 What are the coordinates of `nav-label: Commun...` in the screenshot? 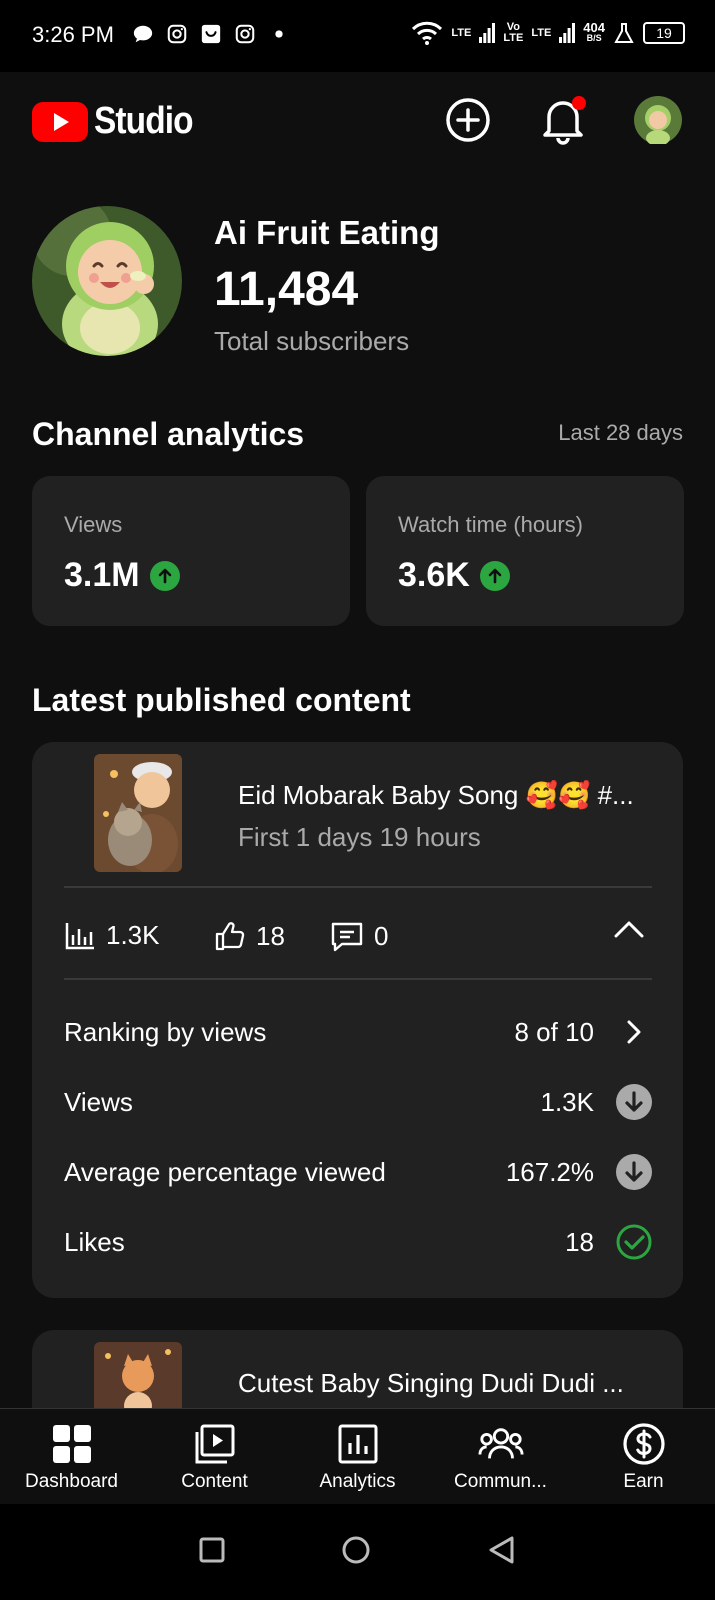 It's located at (500, 1481).